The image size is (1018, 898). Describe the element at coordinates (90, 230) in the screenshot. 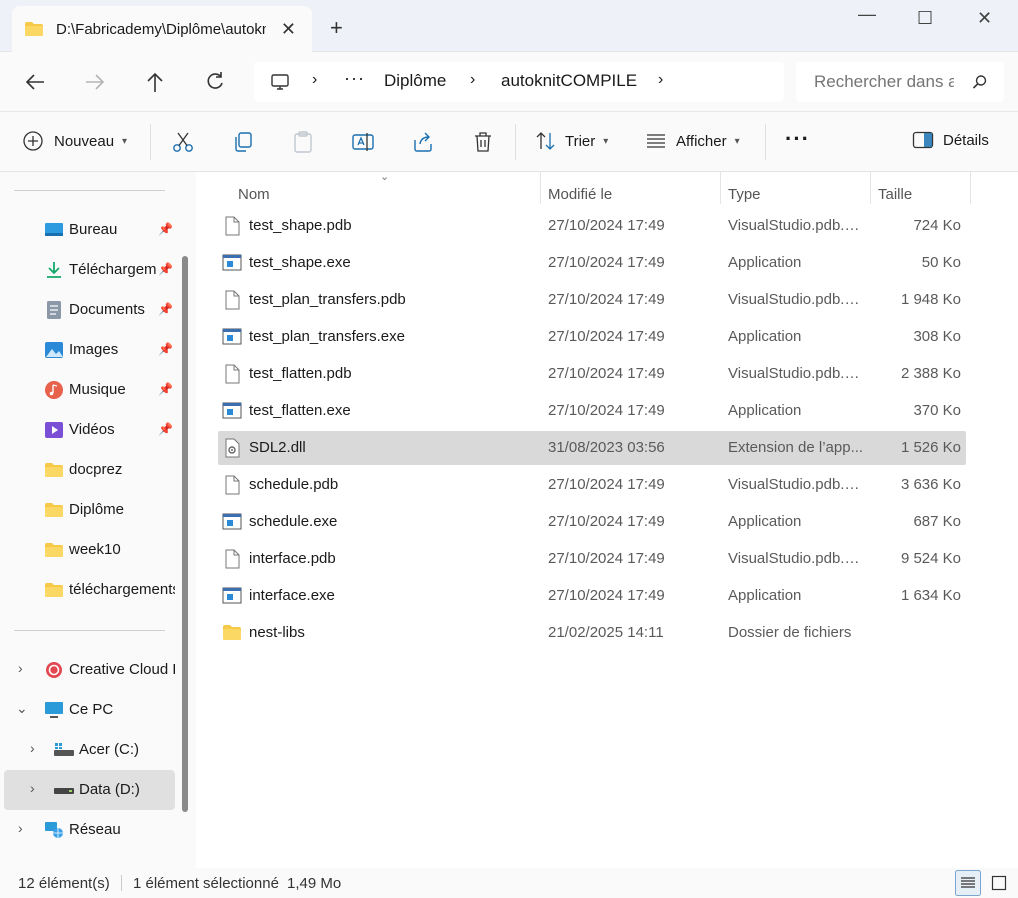

I see `sidebar-item-bureau: Bureau 📌` at that location.